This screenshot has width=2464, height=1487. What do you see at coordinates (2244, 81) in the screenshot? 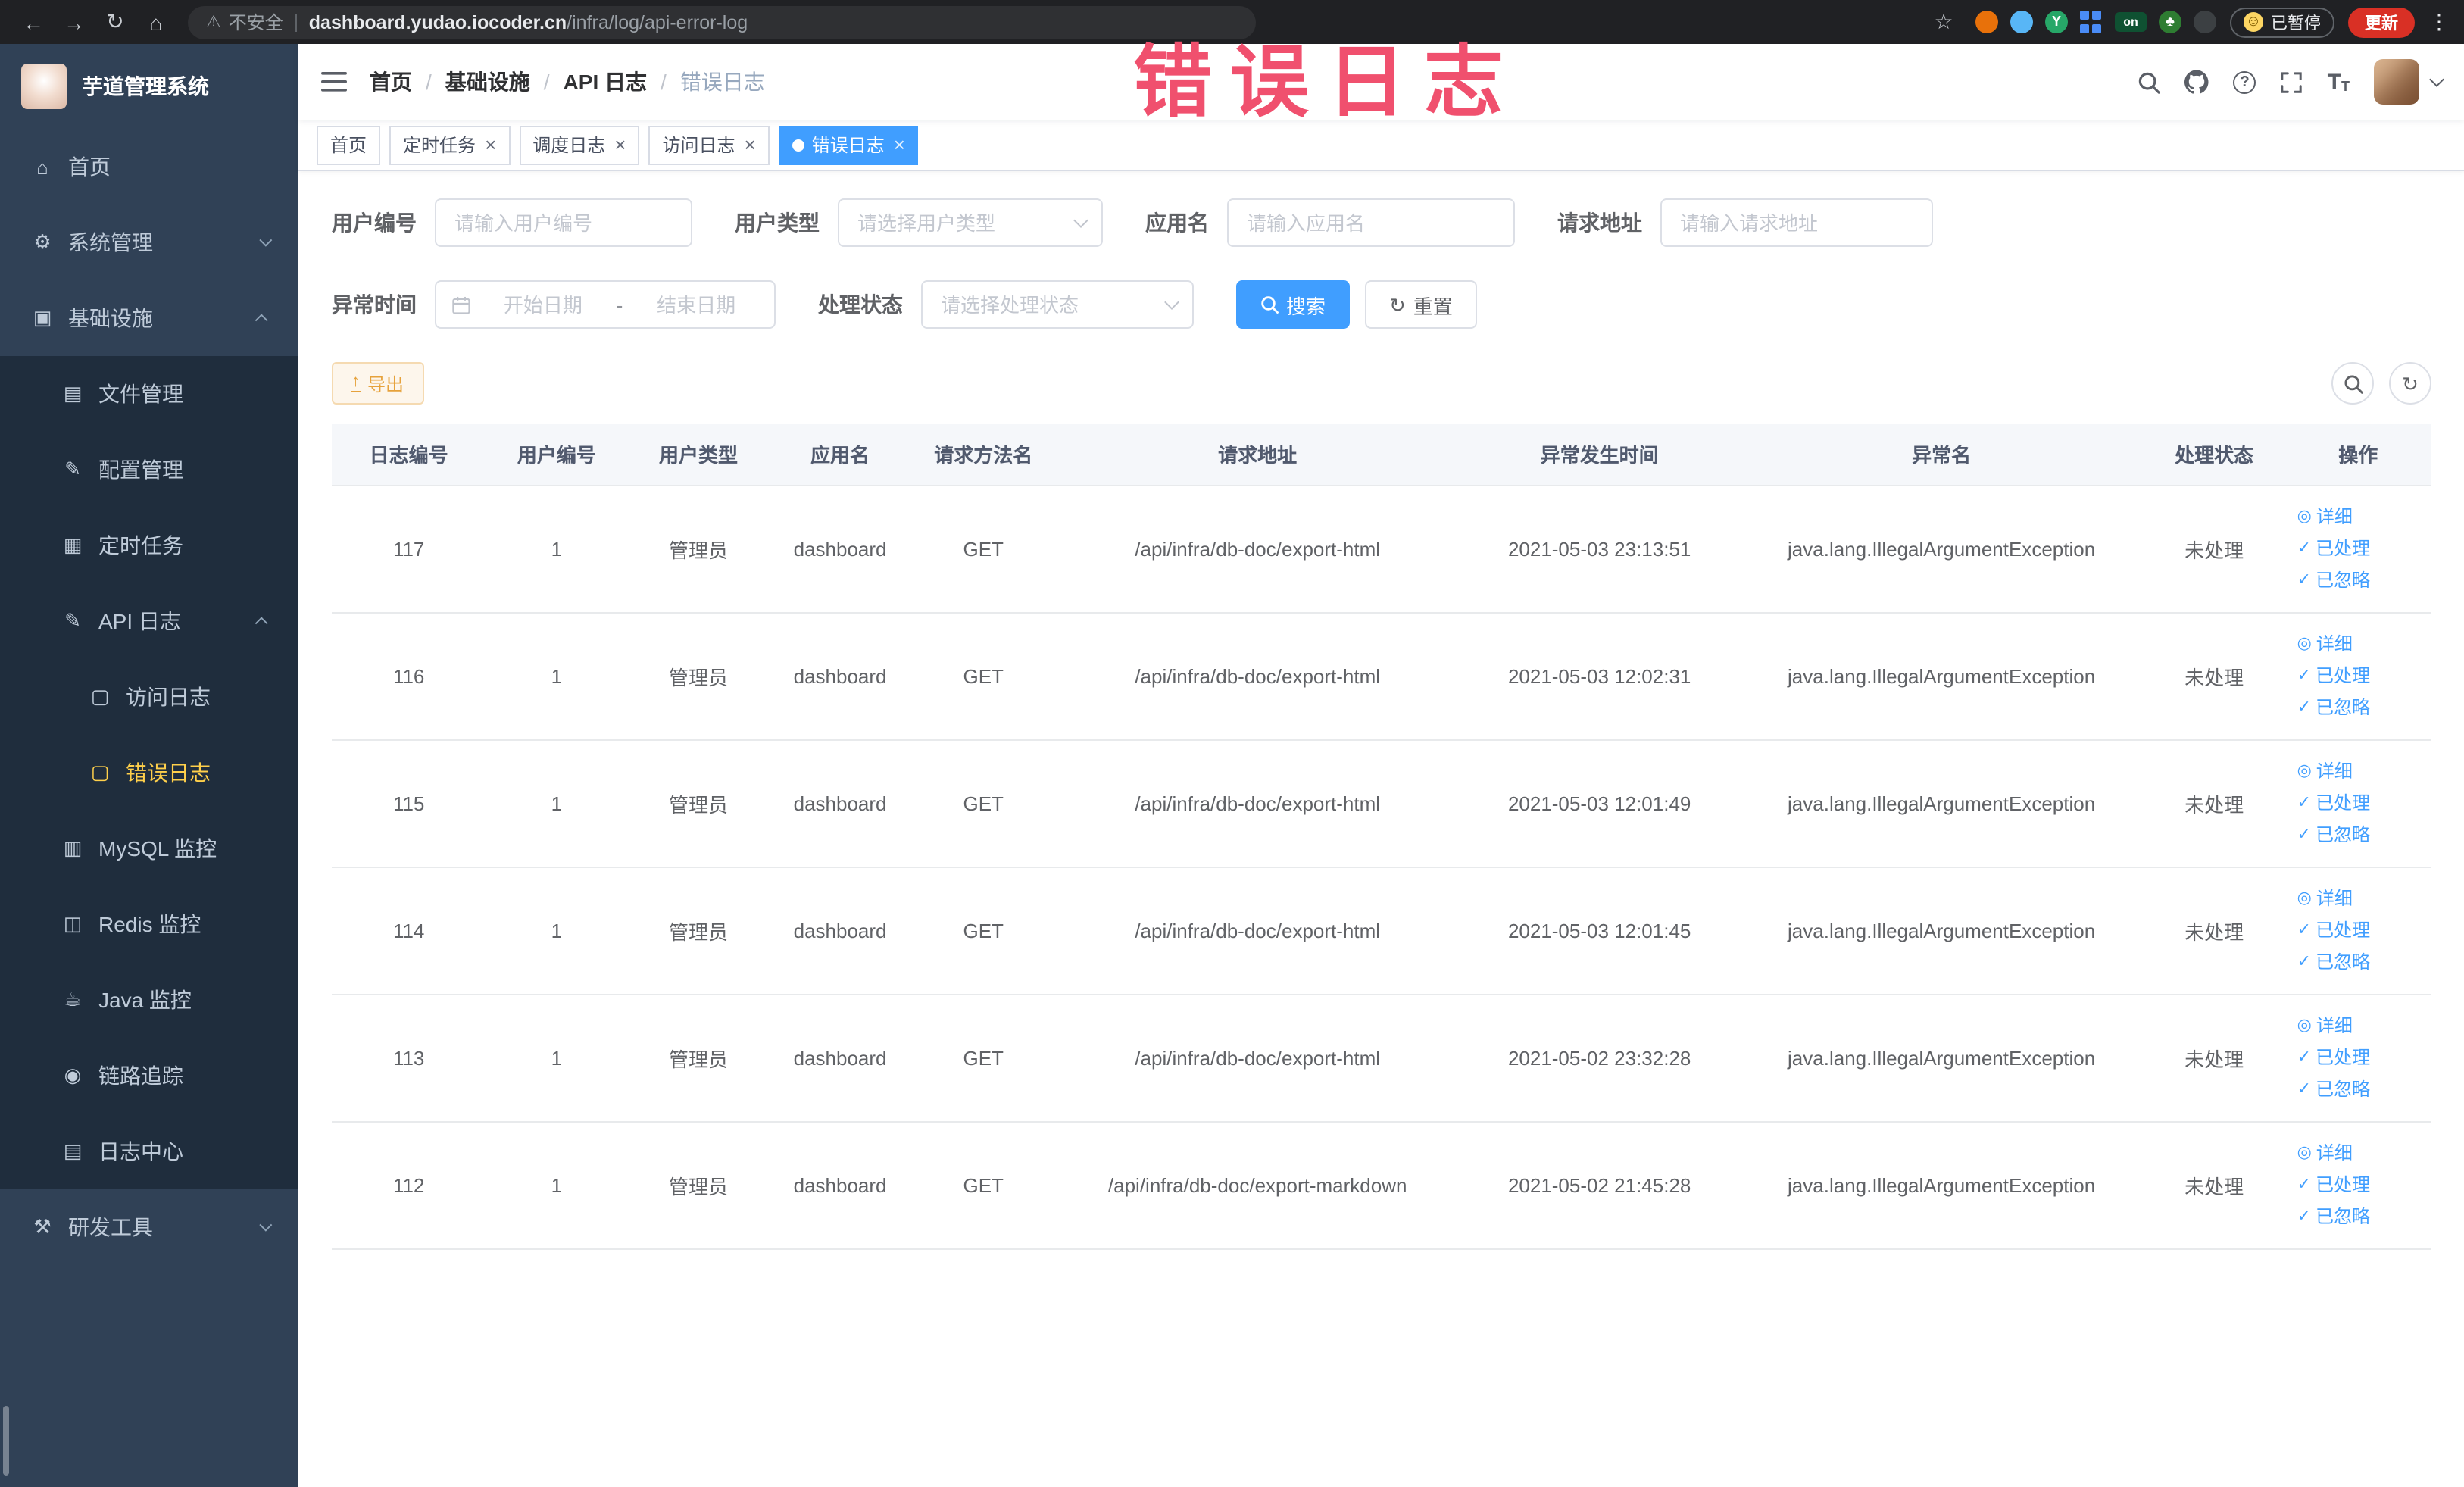
I see `help-icon: ?` at bounding box center [2244, 81].